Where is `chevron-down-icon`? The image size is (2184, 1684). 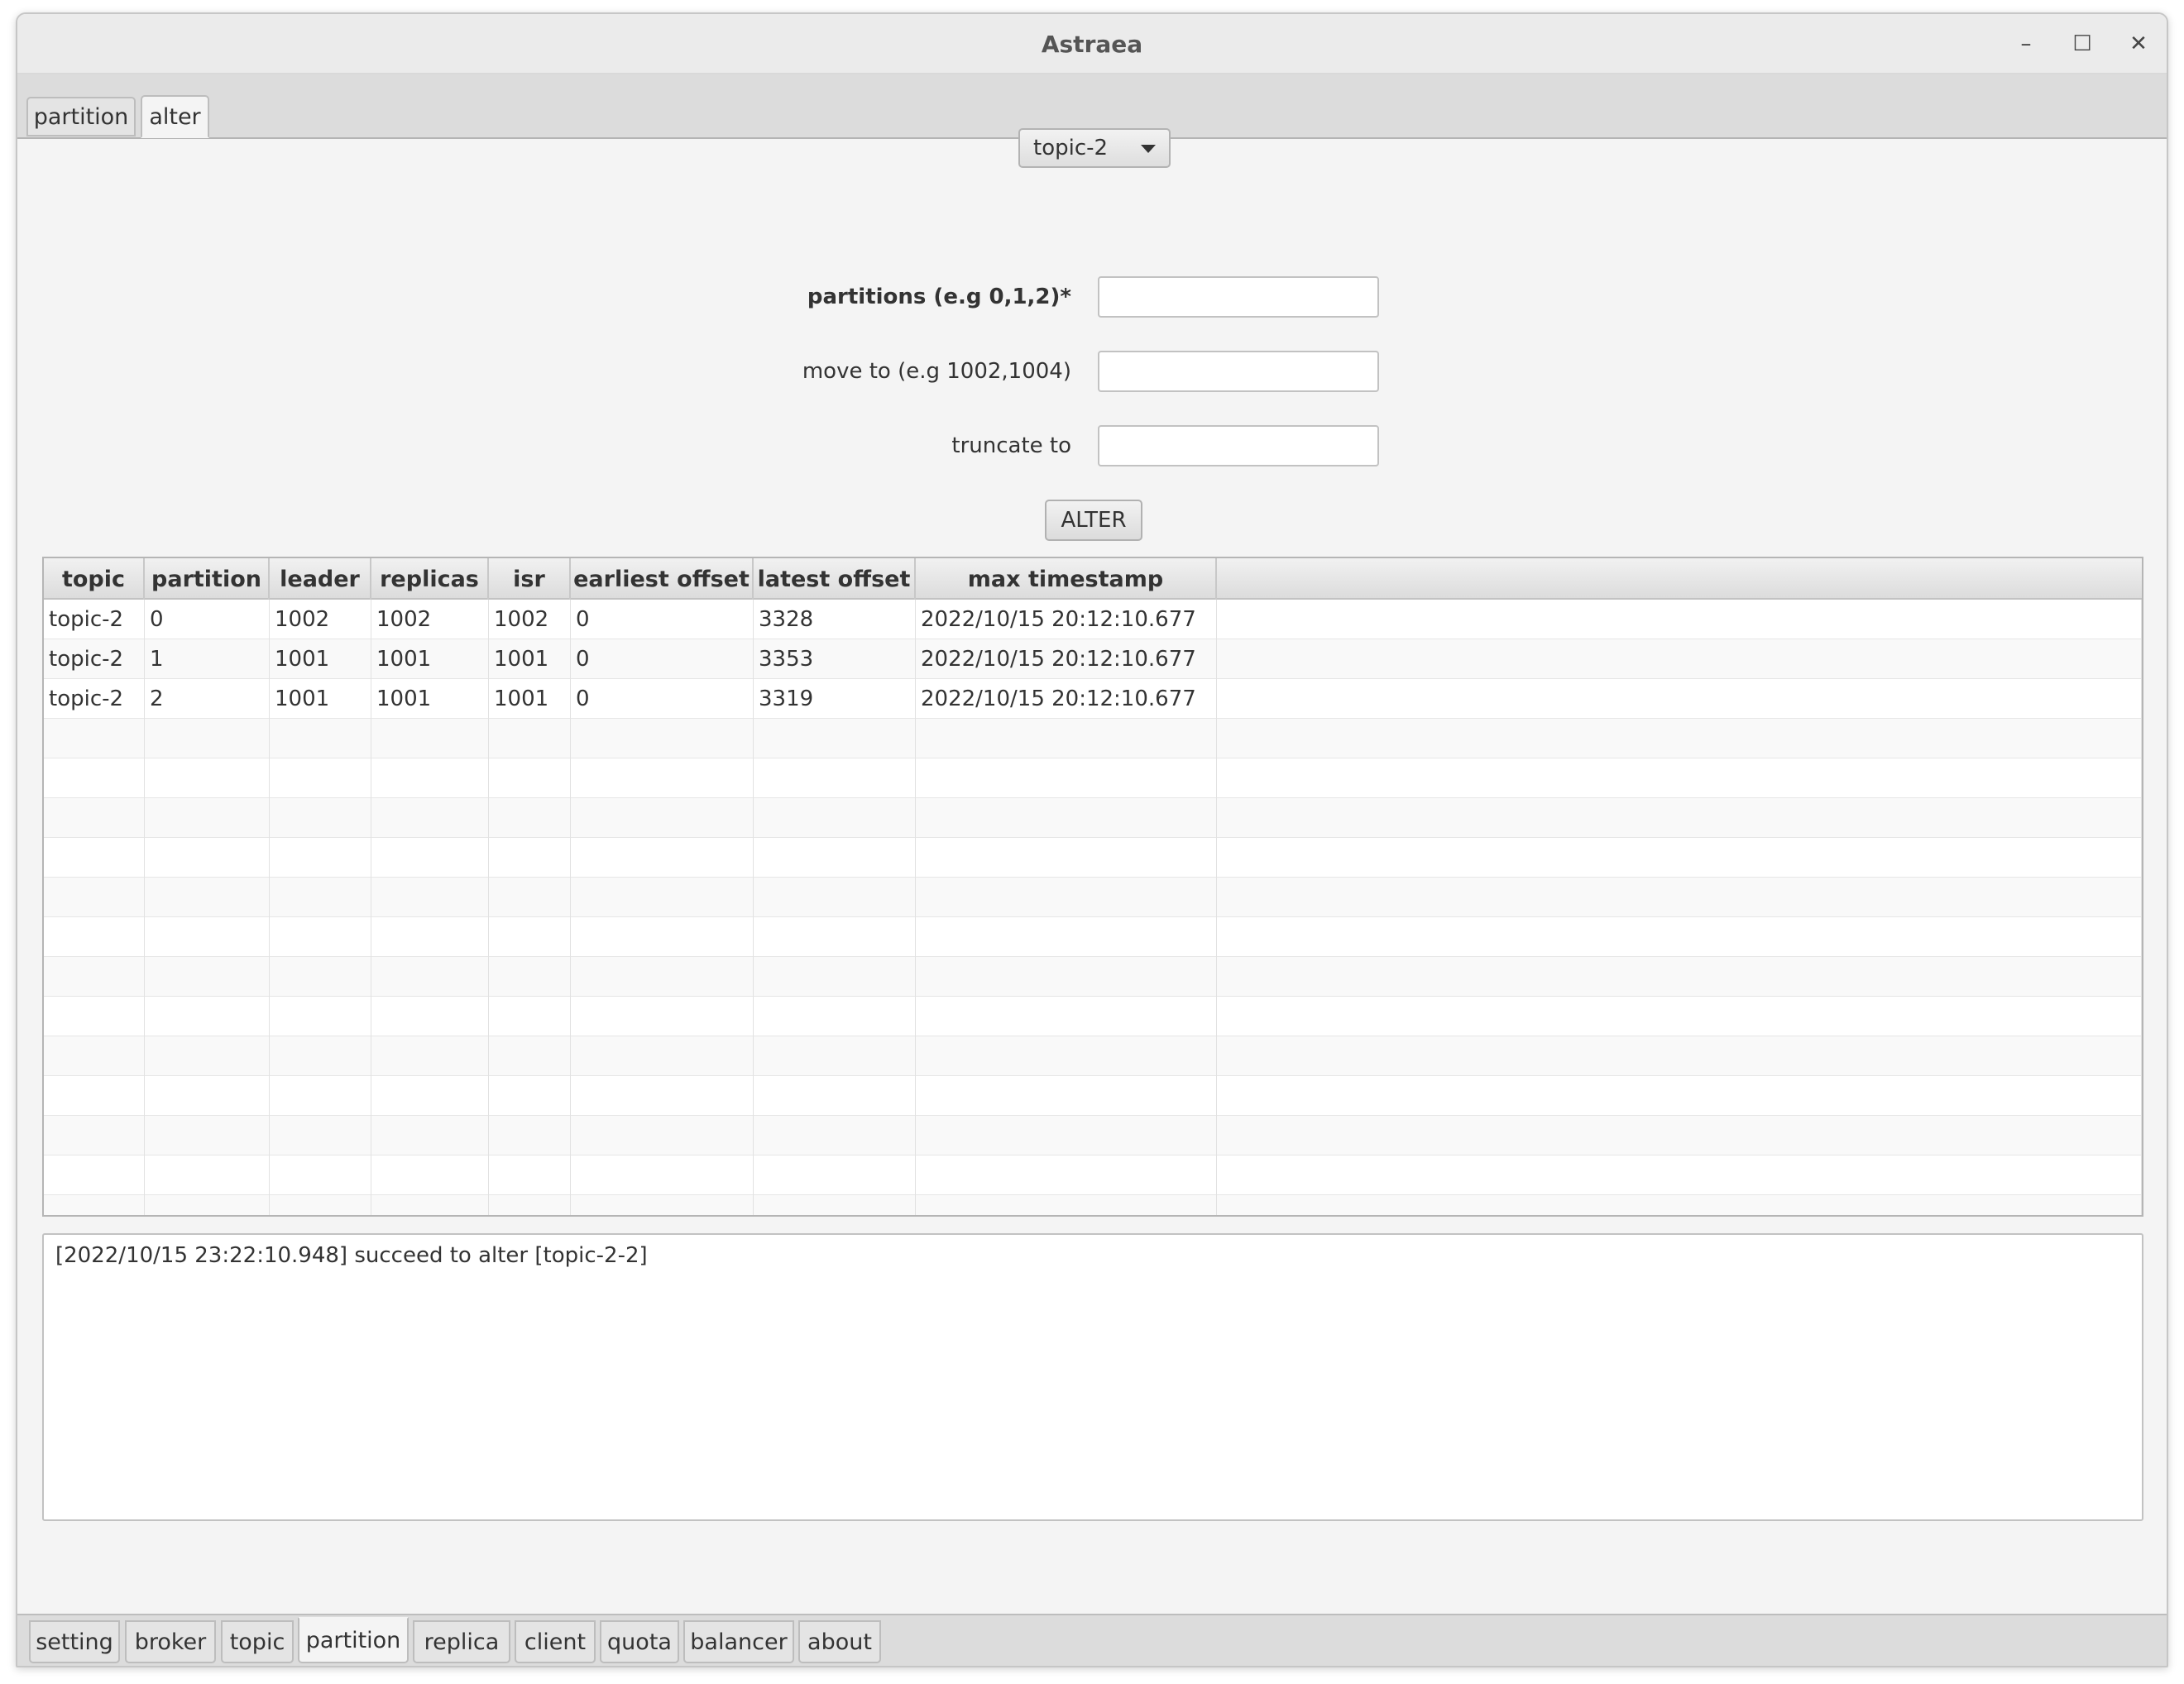
chevron-down-icon is located at coordinates (1148, 149).